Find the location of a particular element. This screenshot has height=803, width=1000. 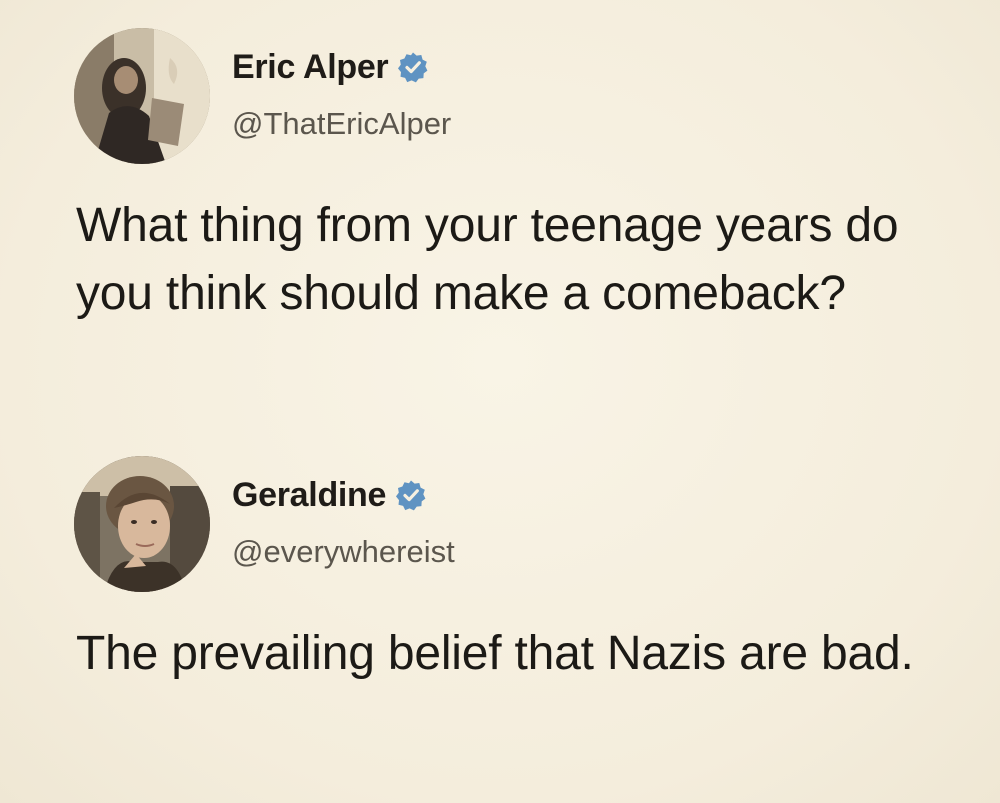

author-handle: @ThatEricAlper is located at coordinates (341, 124).